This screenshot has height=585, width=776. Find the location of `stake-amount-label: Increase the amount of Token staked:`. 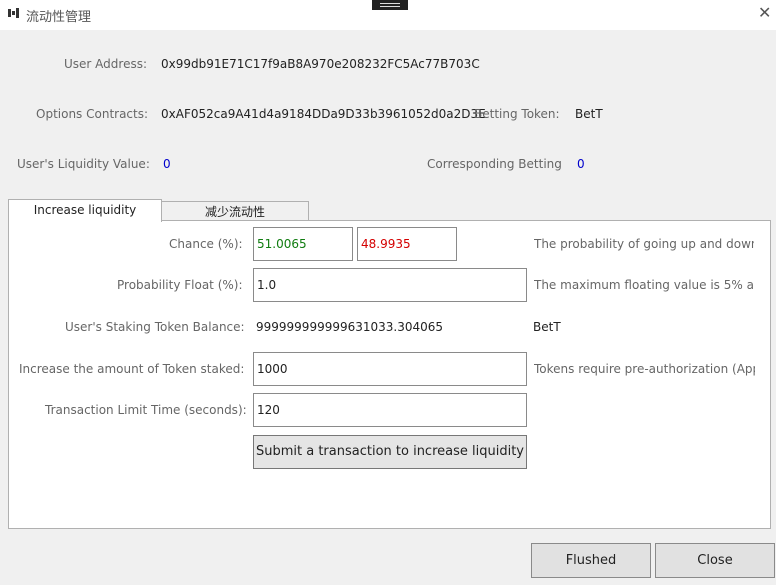

stake-amount-label: Increase the amount of Token staked: is located at coordinates (132, 369).